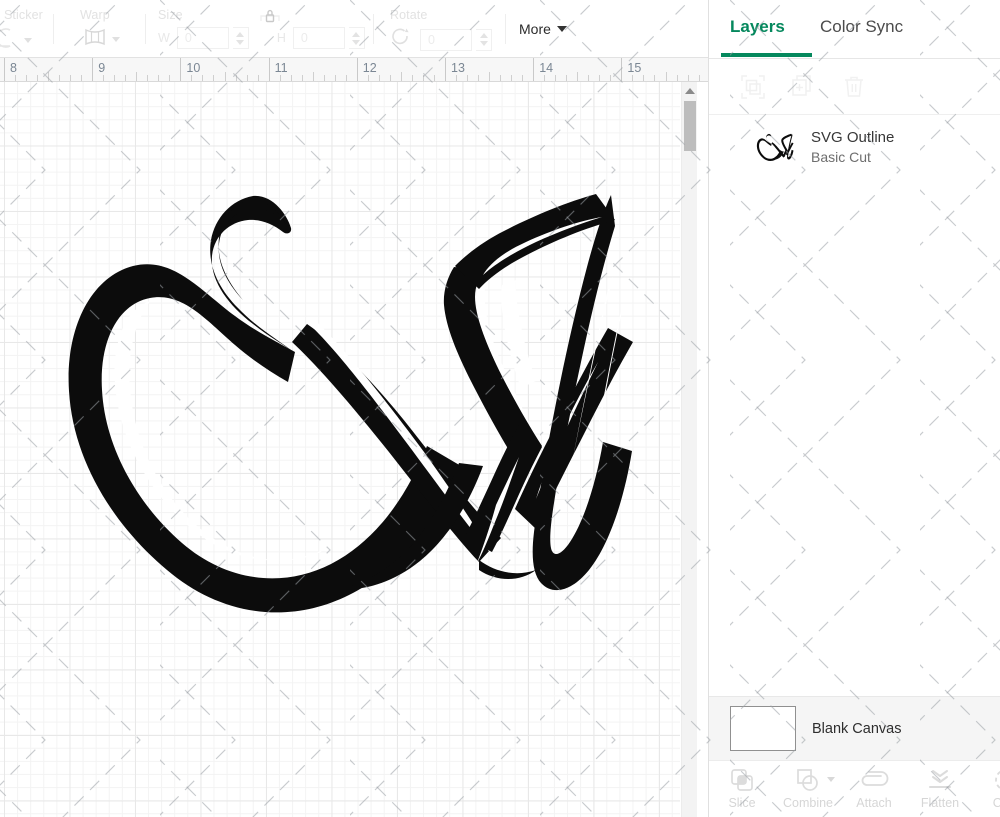 This screenshot has width=1000, height=817. Describe the element at coordinates (757, 27) in the screenshot. I see `tab-layers: Layers` at that location.